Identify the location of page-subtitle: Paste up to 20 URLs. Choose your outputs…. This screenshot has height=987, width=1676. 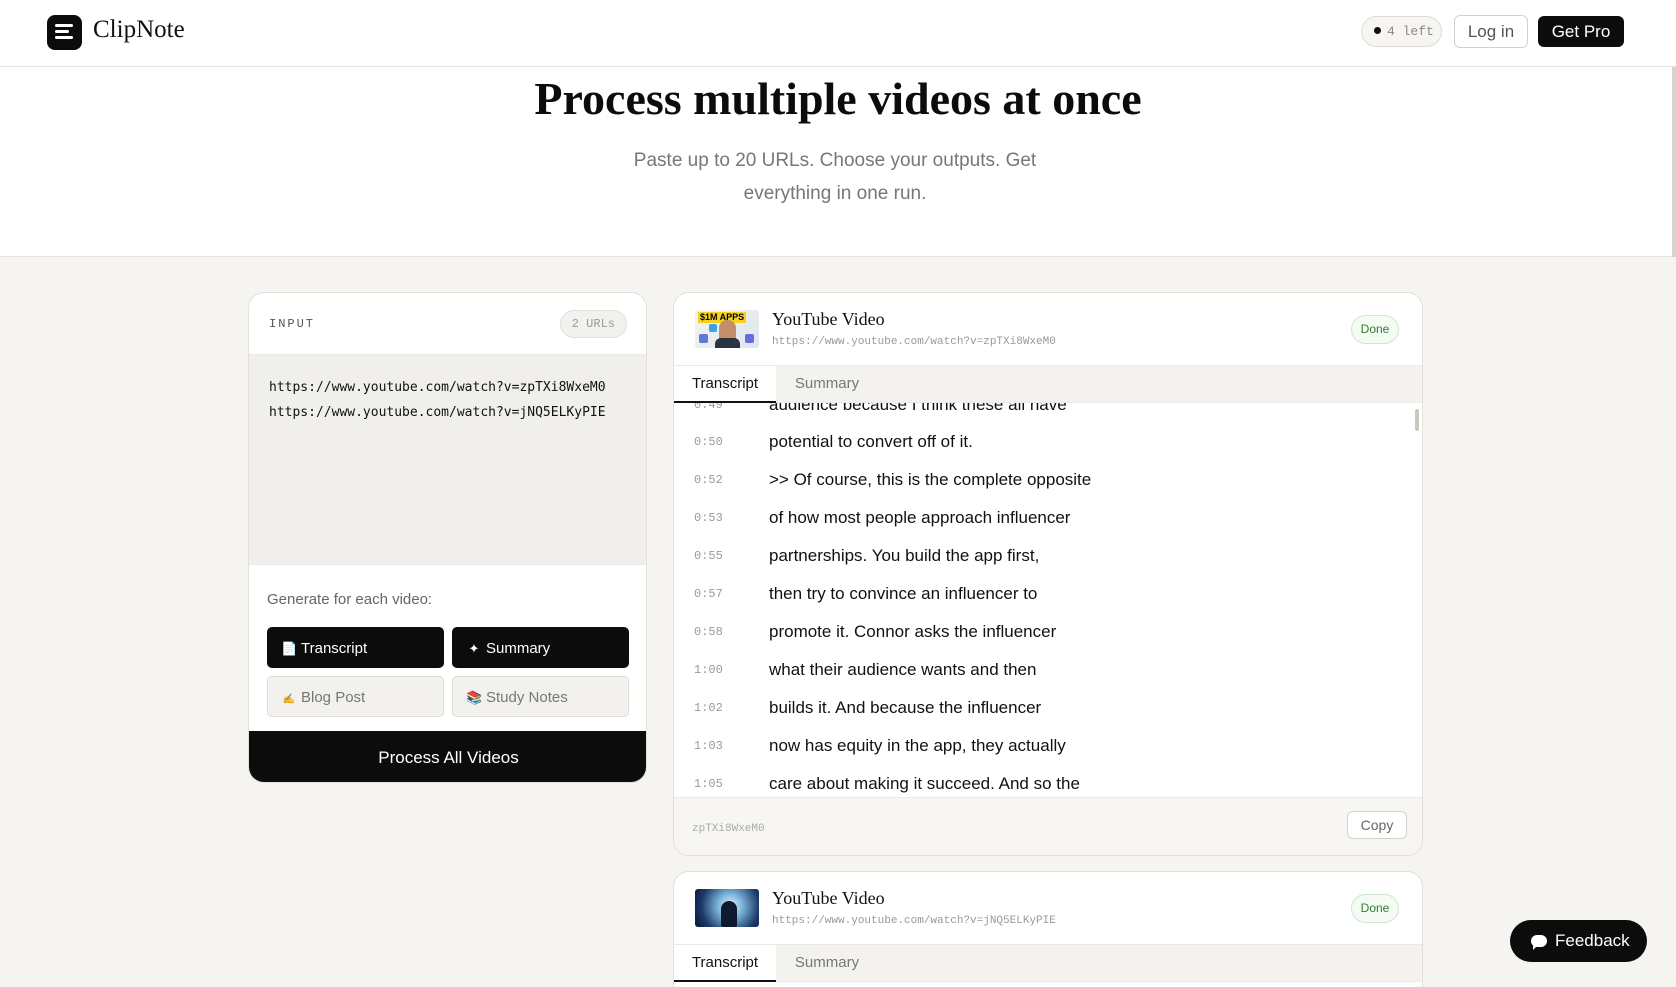
(835, 177).